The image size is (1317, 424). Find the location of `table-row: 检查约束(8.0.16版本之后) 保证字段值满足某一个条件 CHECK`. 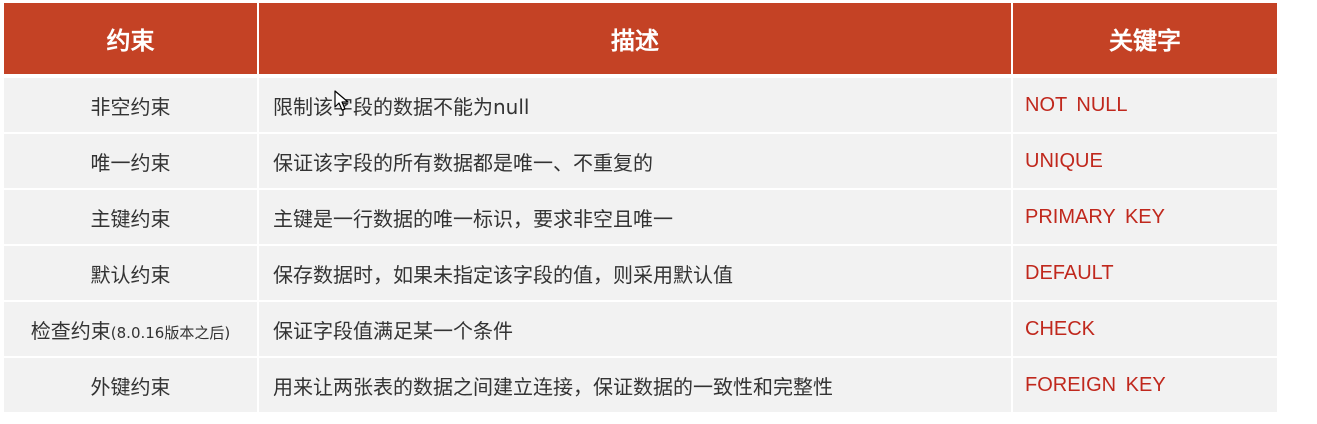

table-row: 检查约束(8.0.16版本之后) 保证字段值满足某一个条件 CHECK is located at coordinates (640, 329).